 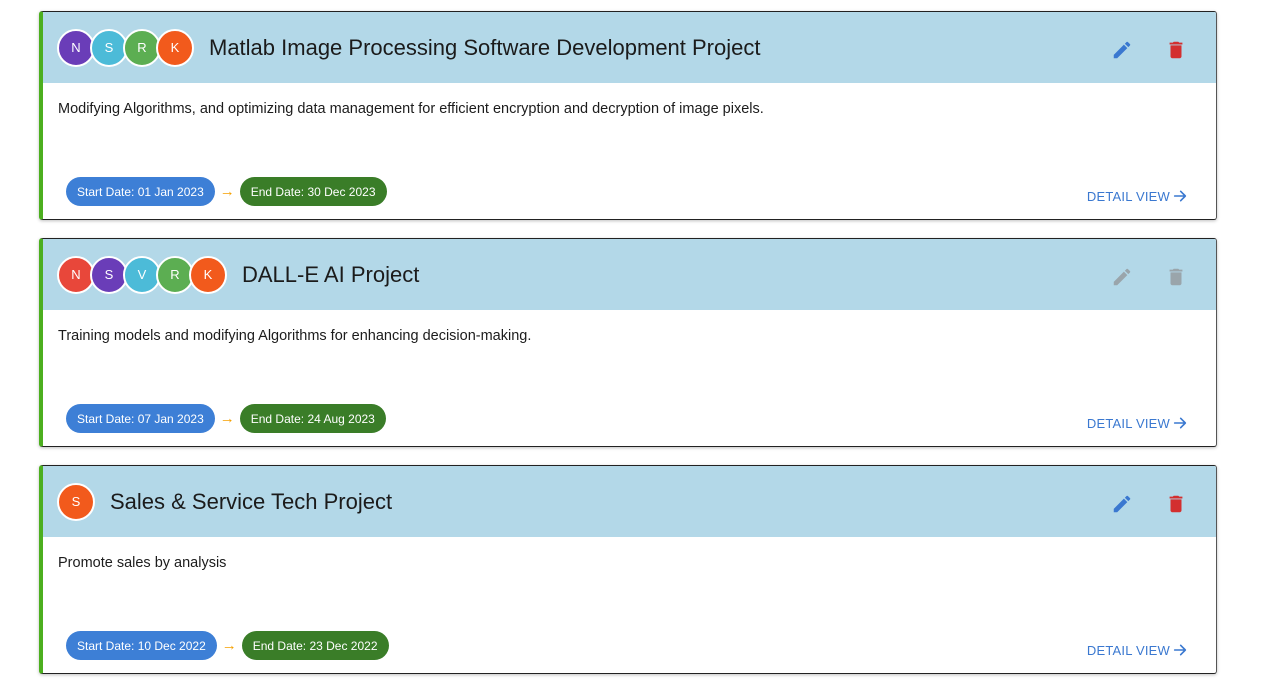 I want to click on member-avatars: NSVRK, so click(x=142, y=274).